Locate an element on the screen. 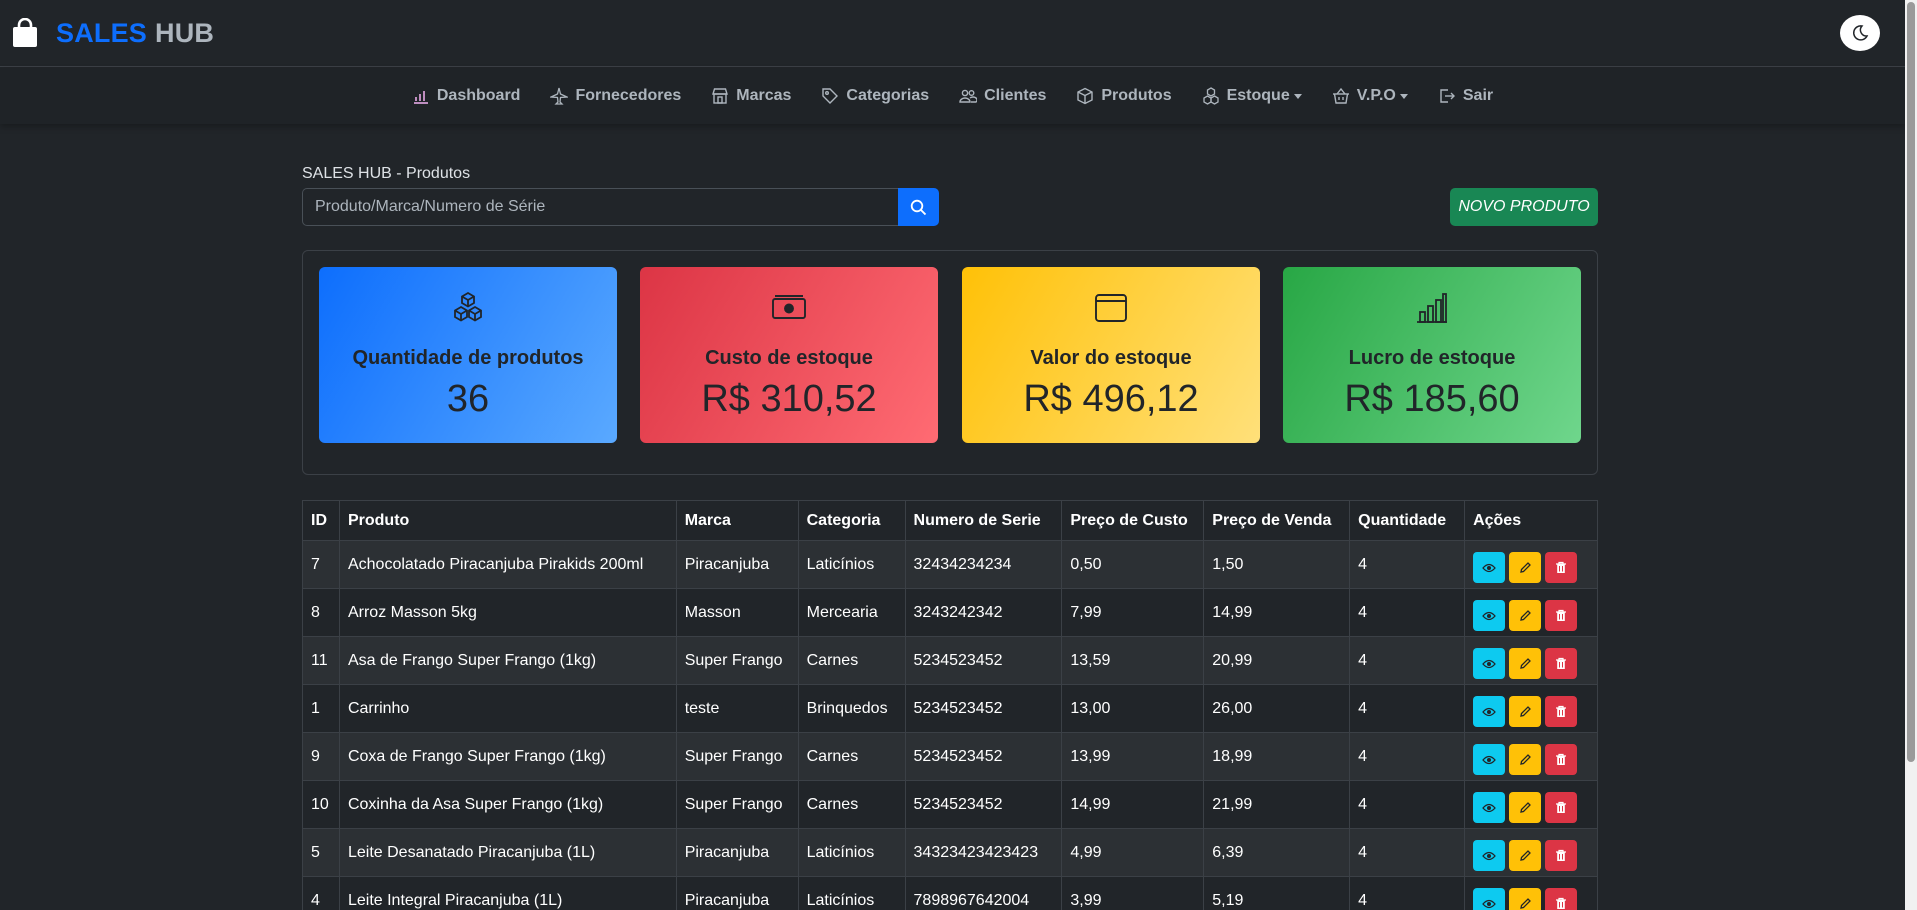  column-header: Categoria is located at coordinates (851, 520).